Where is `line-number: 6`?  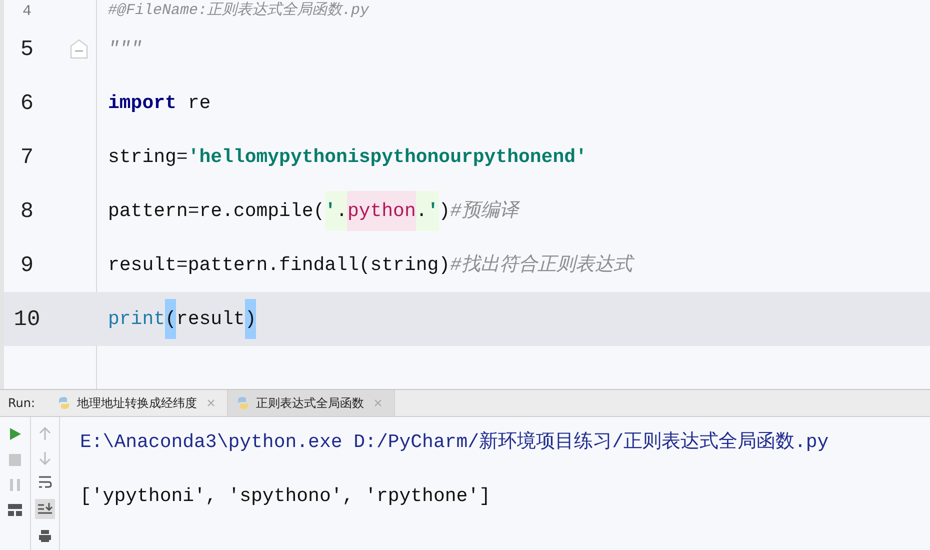 line-number: 6 is located at coordinates (27, 103).